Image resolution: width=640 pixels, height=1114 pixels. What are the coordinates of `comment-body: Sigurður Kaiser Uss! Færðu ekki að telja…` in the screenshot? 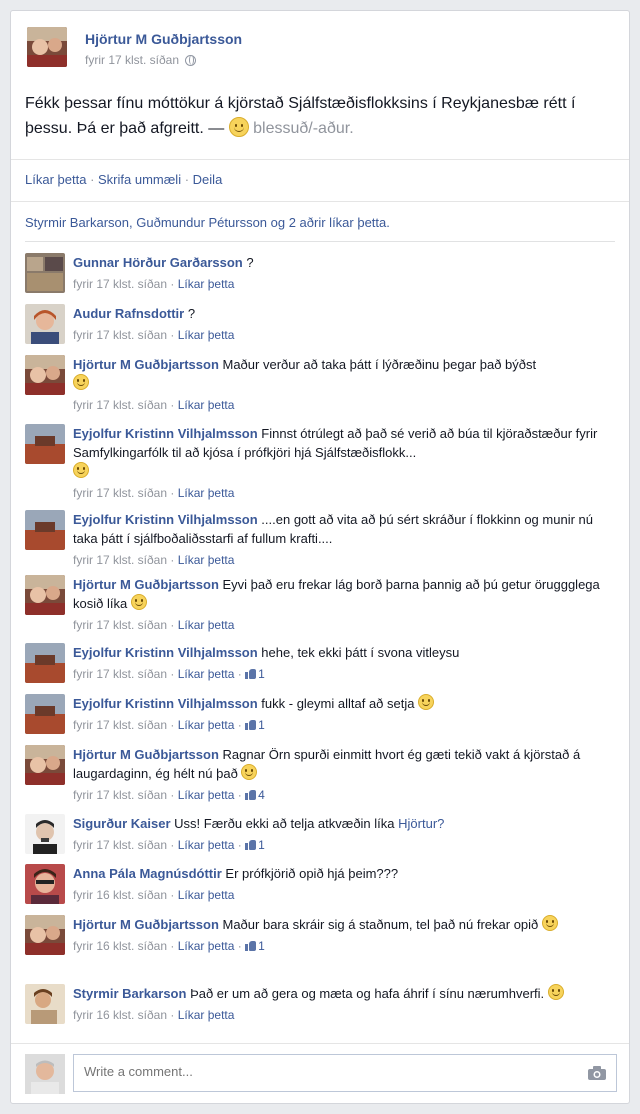 It's located at (343, 834).